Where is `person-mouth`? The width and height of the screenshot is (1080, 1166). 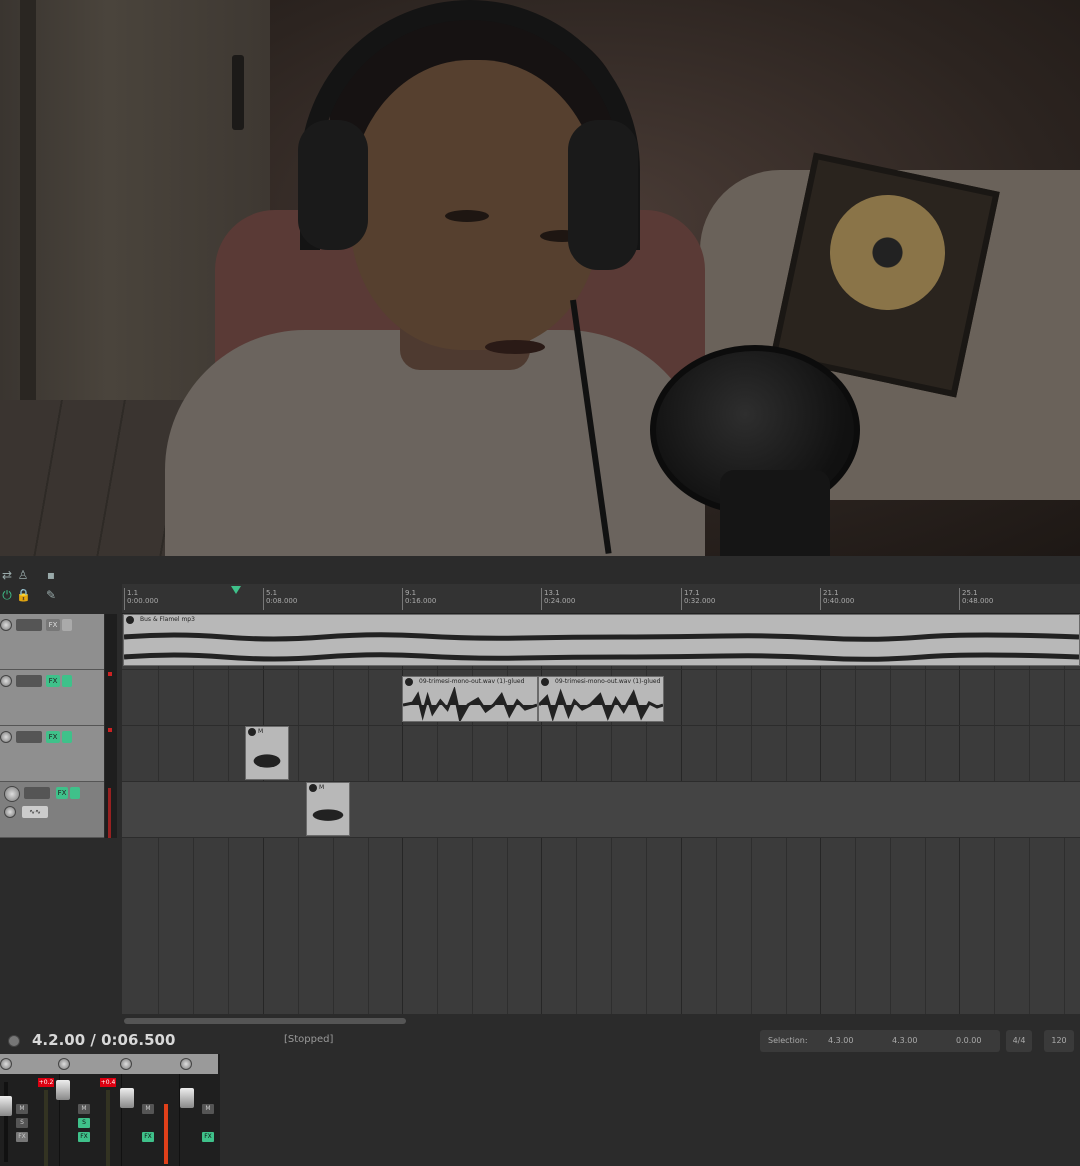 person-mouth is located at coordinates (515, 347).